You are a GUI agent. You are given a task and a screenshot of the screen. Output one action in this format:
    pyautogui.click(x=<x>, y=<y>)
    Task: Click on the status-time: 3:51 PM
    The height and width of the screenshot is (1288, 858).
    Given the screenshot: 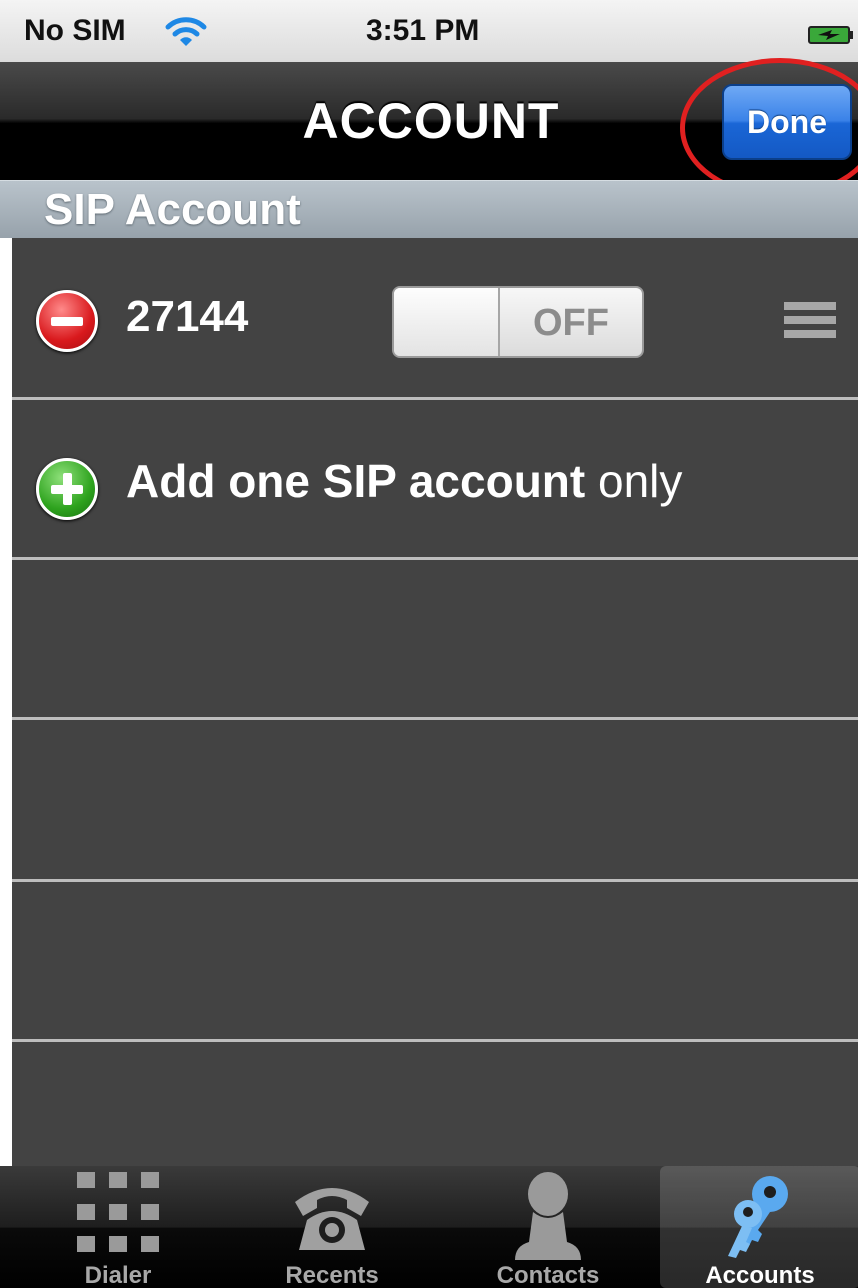 What is the action you would take?
    pyautogui.click(x=423, y=30)
    